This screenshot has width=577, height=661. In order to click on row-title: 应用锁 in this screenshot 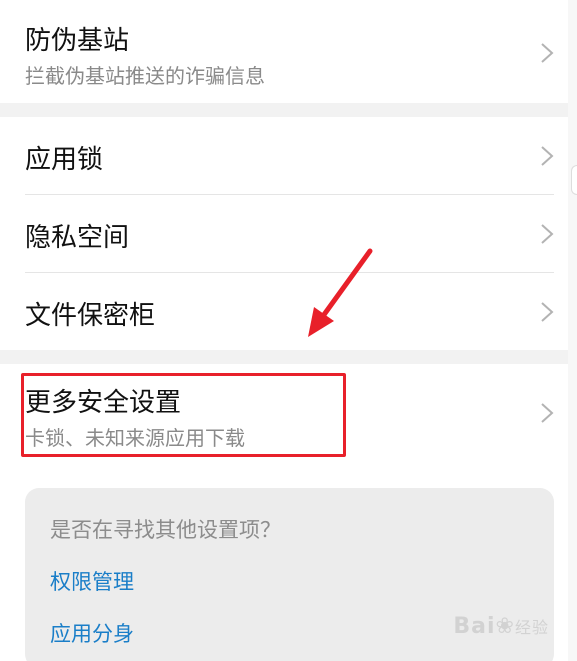, I will do `click(64, 160)`.